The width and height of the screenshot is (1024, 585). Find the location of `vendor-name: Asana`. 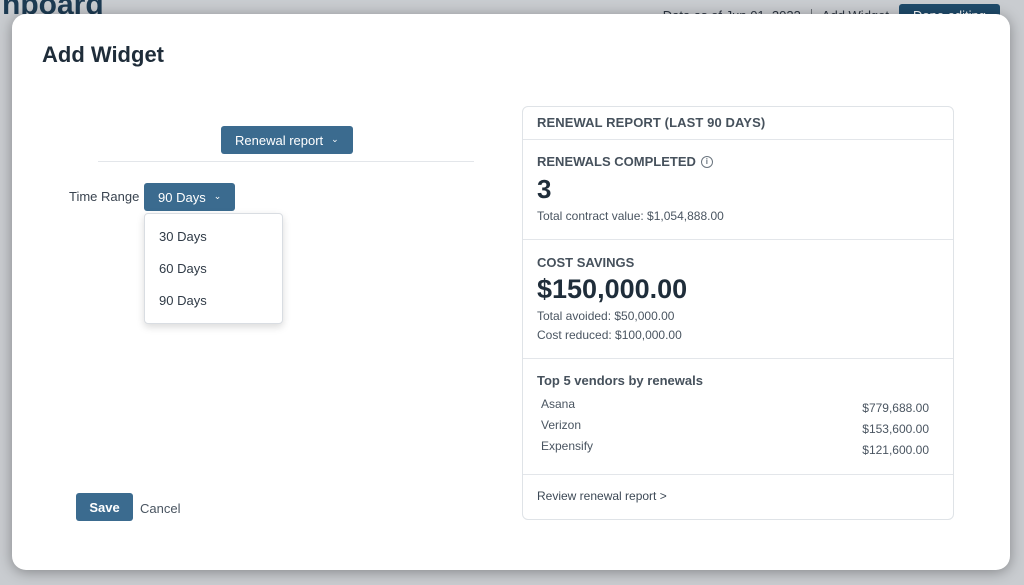

vendor-name: Asana is located at coordinates (558, 404).